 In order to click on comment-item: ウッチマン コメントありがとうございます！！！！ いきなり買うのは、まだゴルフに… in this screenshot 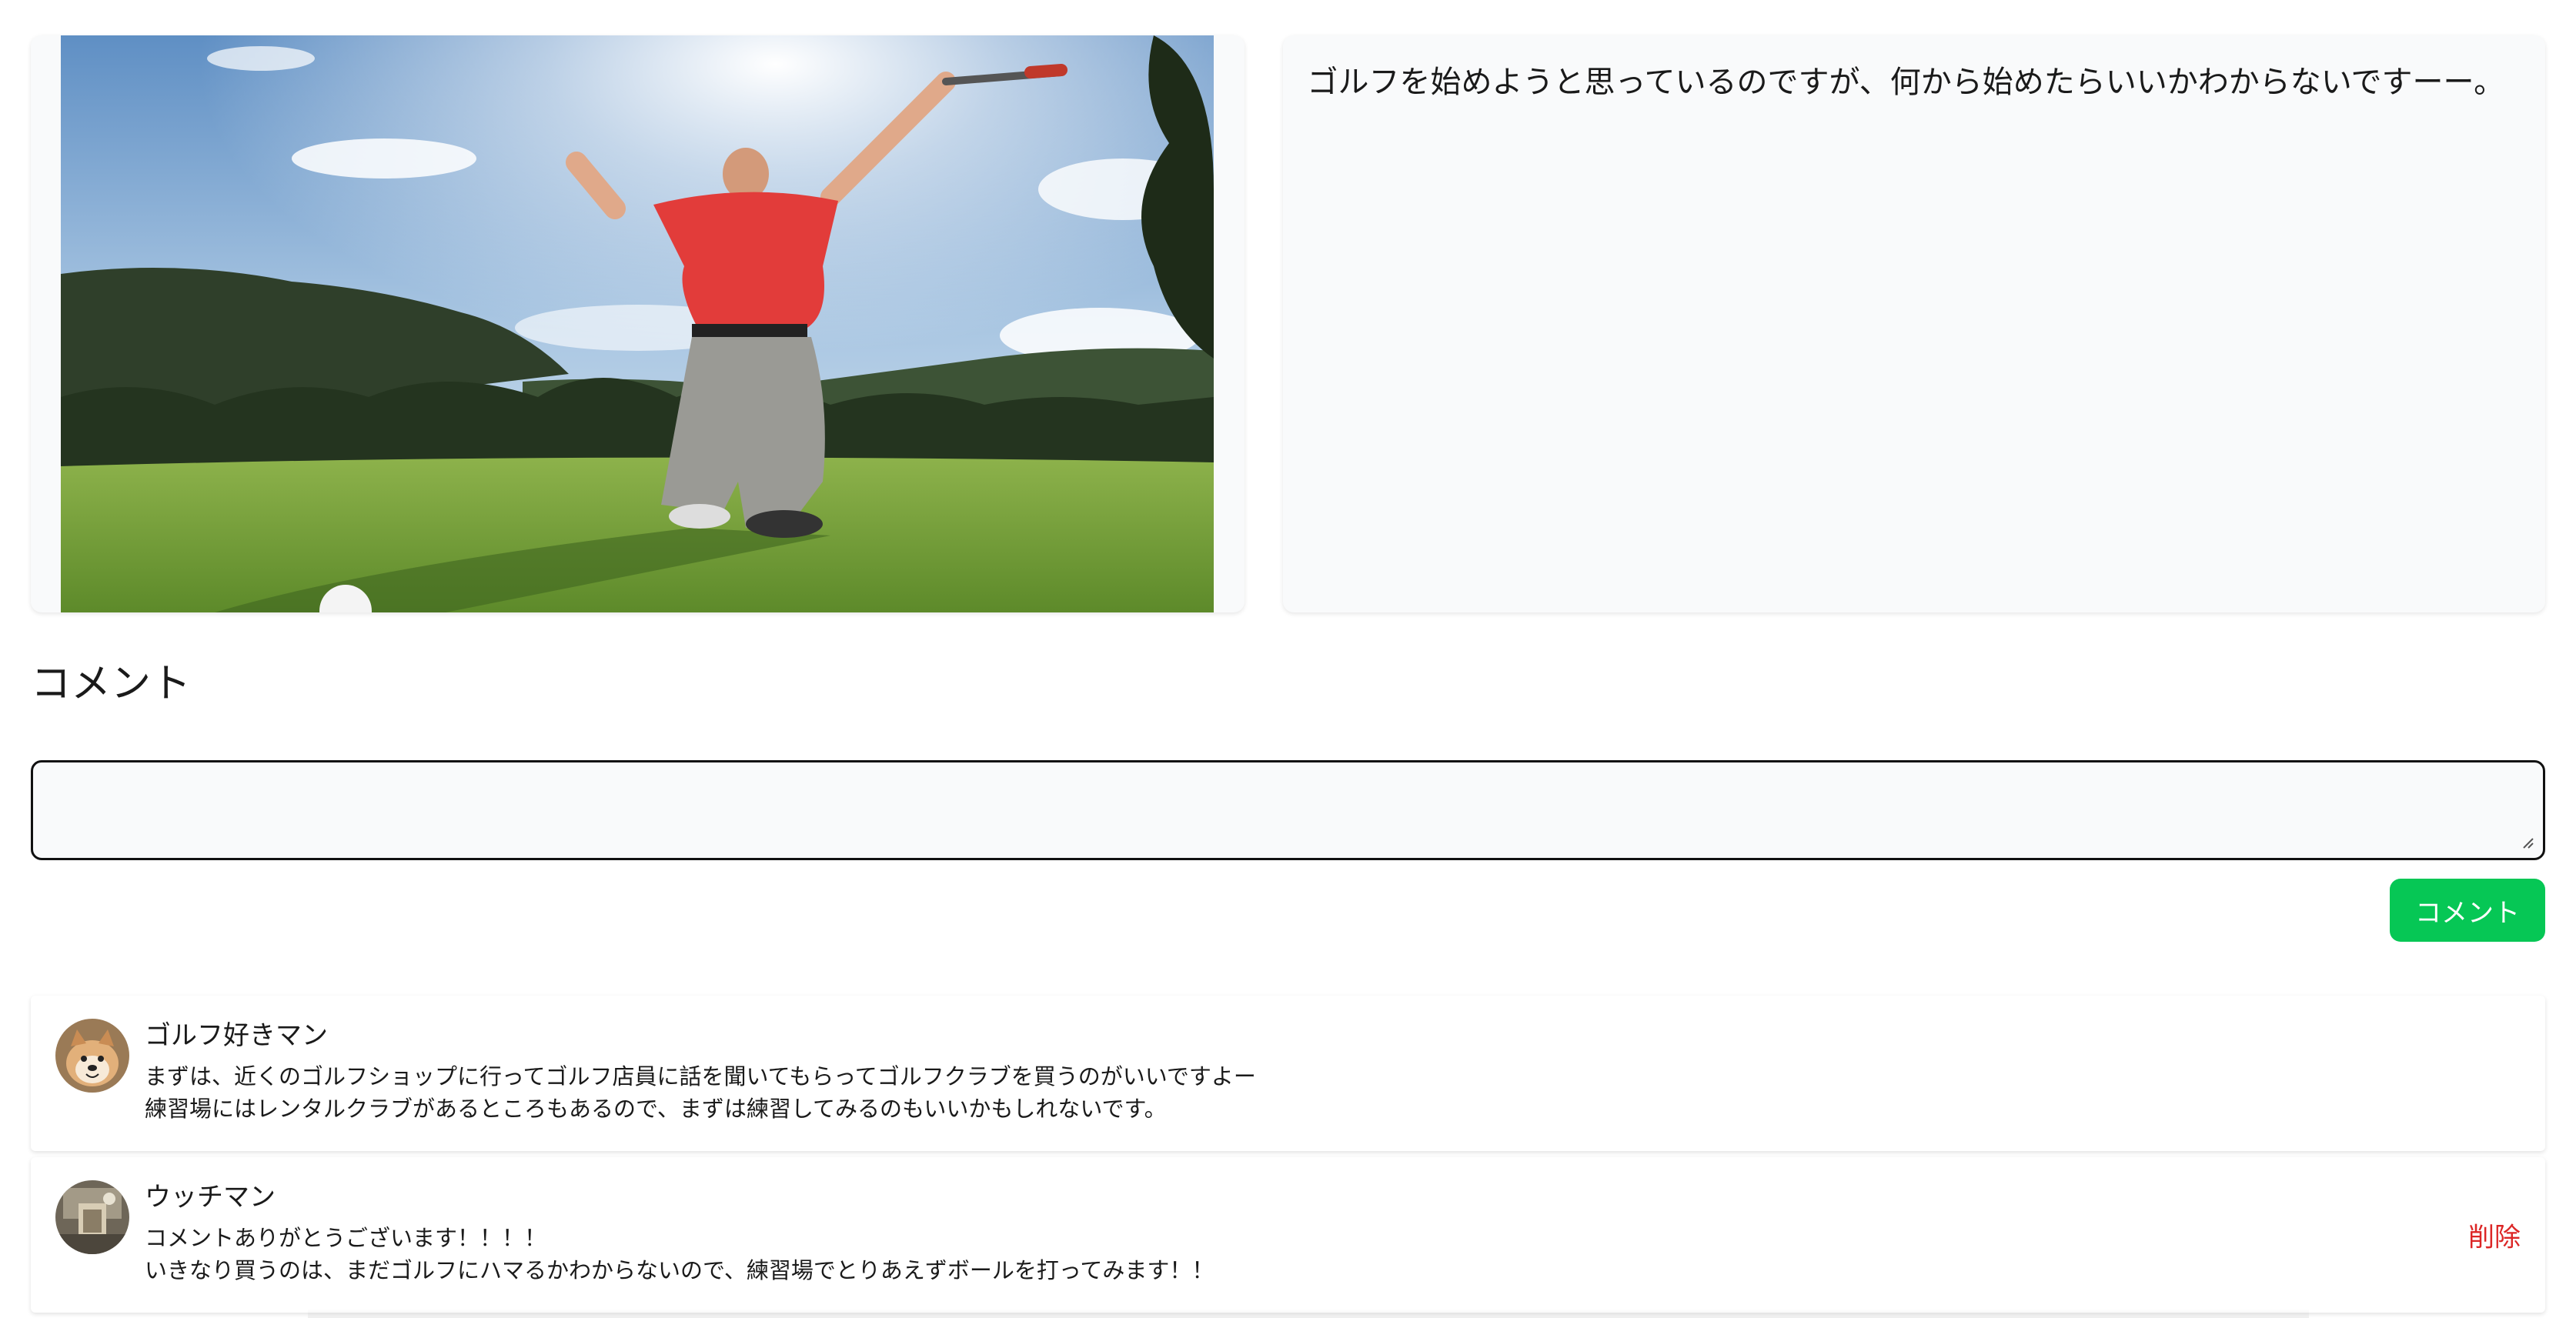, I will do `click(1288, 1235)`.